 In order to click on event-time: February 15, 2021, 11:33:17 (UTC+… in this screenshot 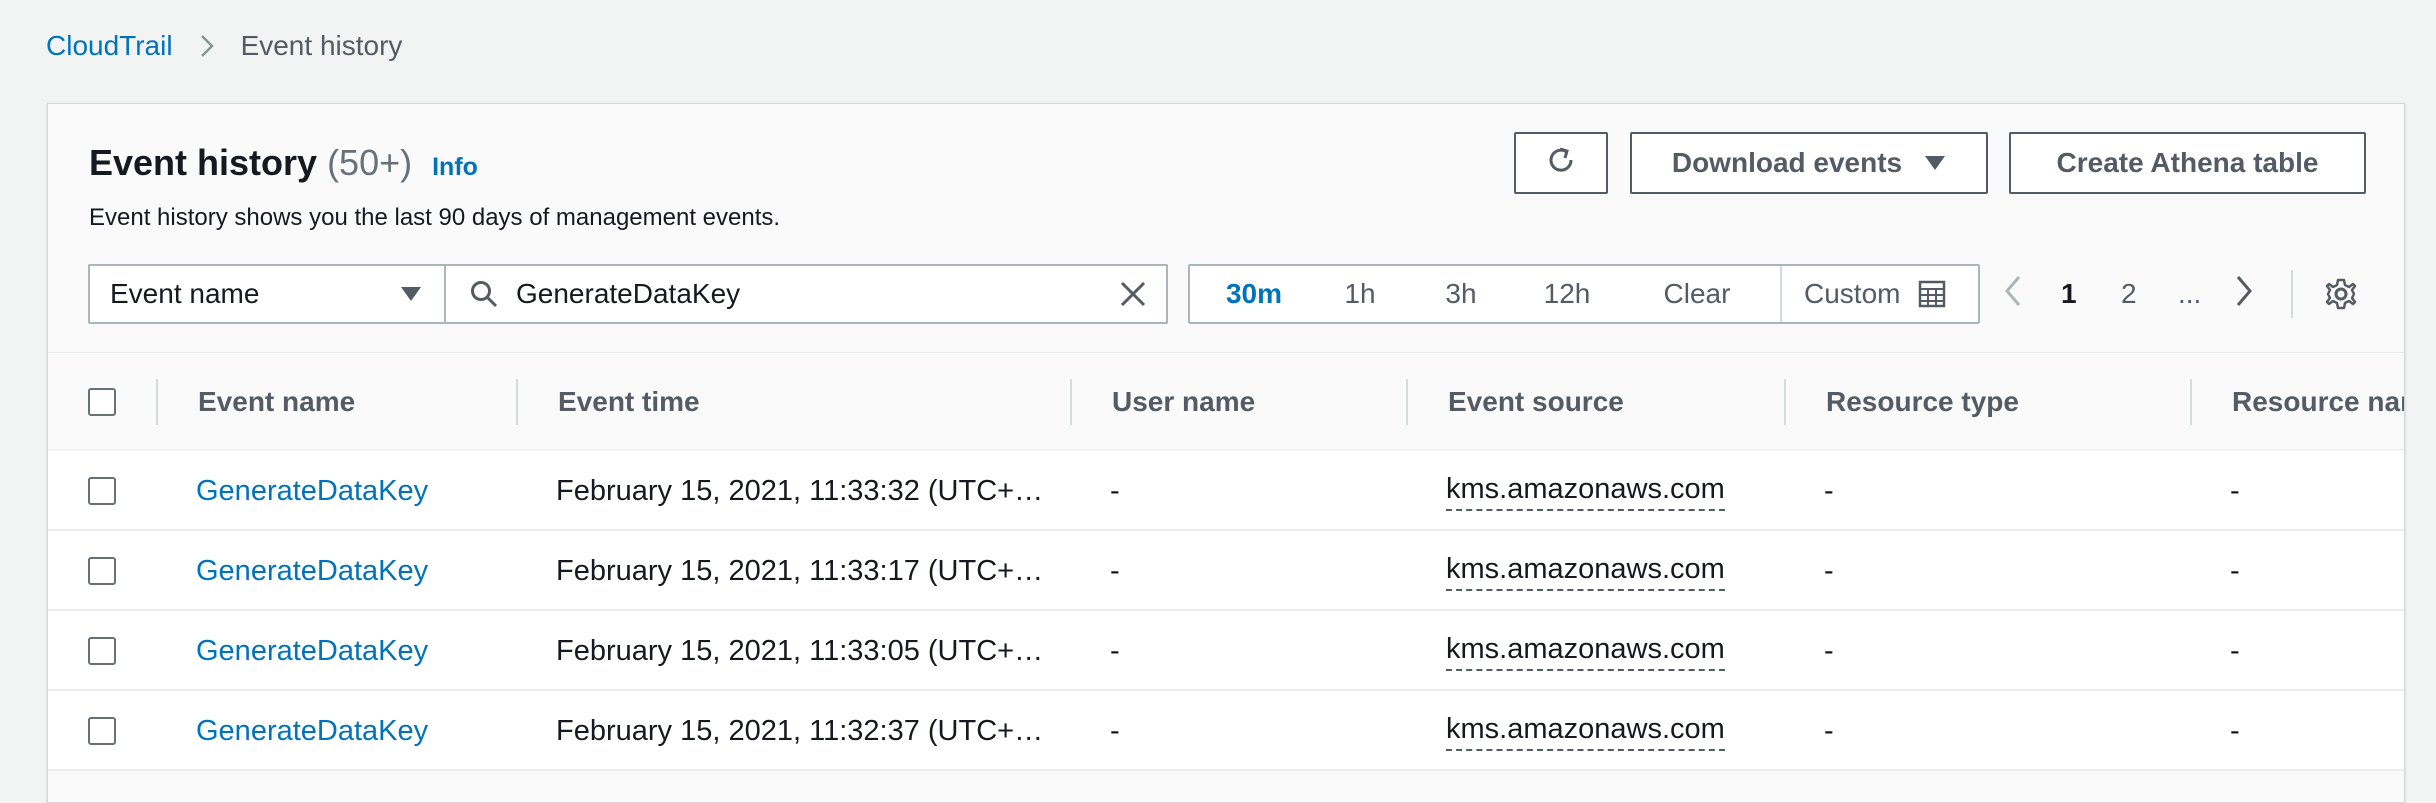, I will do `click(800, 570)`.